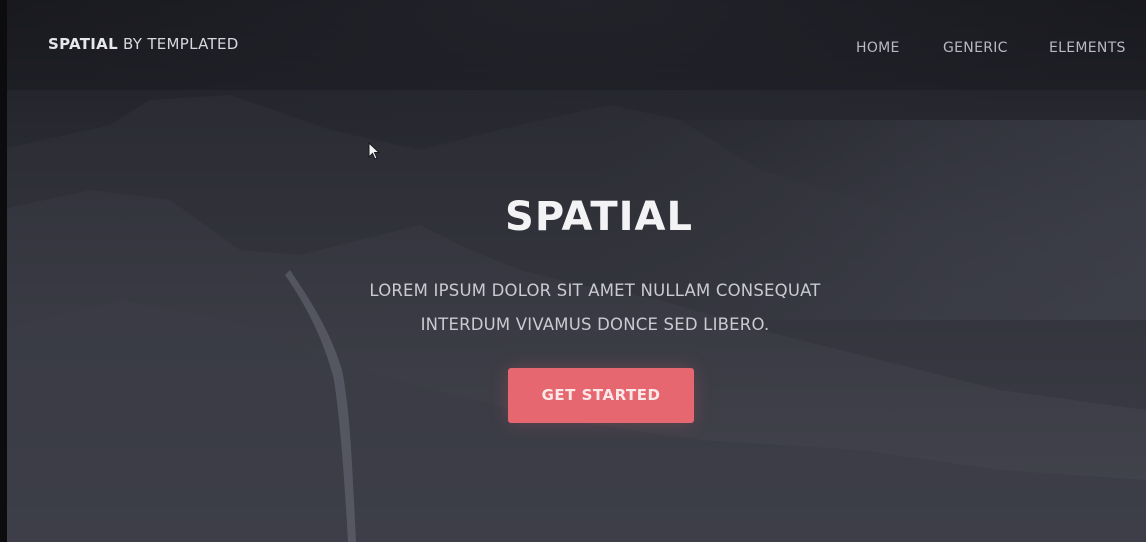 This screenshot has height=542, width=1146. Describe the element at coordinates (1087, 48) in the screenshot. I see `nav-elements-link: ELEMENTS` at that location.